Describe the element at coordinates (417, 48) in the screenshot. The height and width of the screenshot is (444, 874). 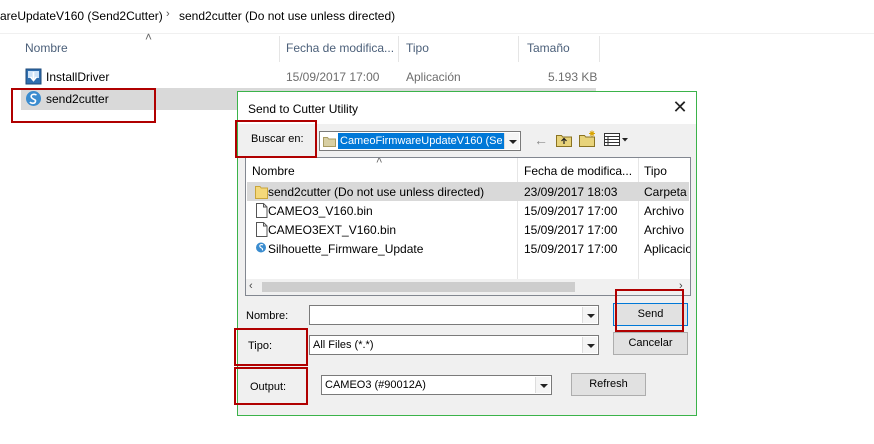
I see `column-header-type: Tipo` at that location.